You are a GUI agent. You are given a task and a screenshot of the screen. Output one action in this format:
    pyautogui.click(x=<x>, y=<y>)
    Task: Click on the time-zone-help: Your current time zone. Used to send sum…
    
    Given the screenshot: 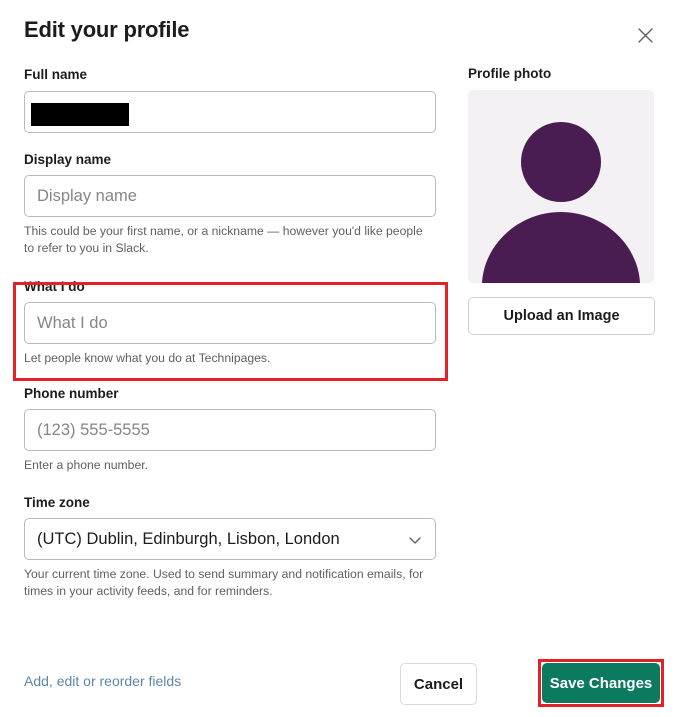 What is the action you would take?
    pyautogui.click(x=224, y=583)
    